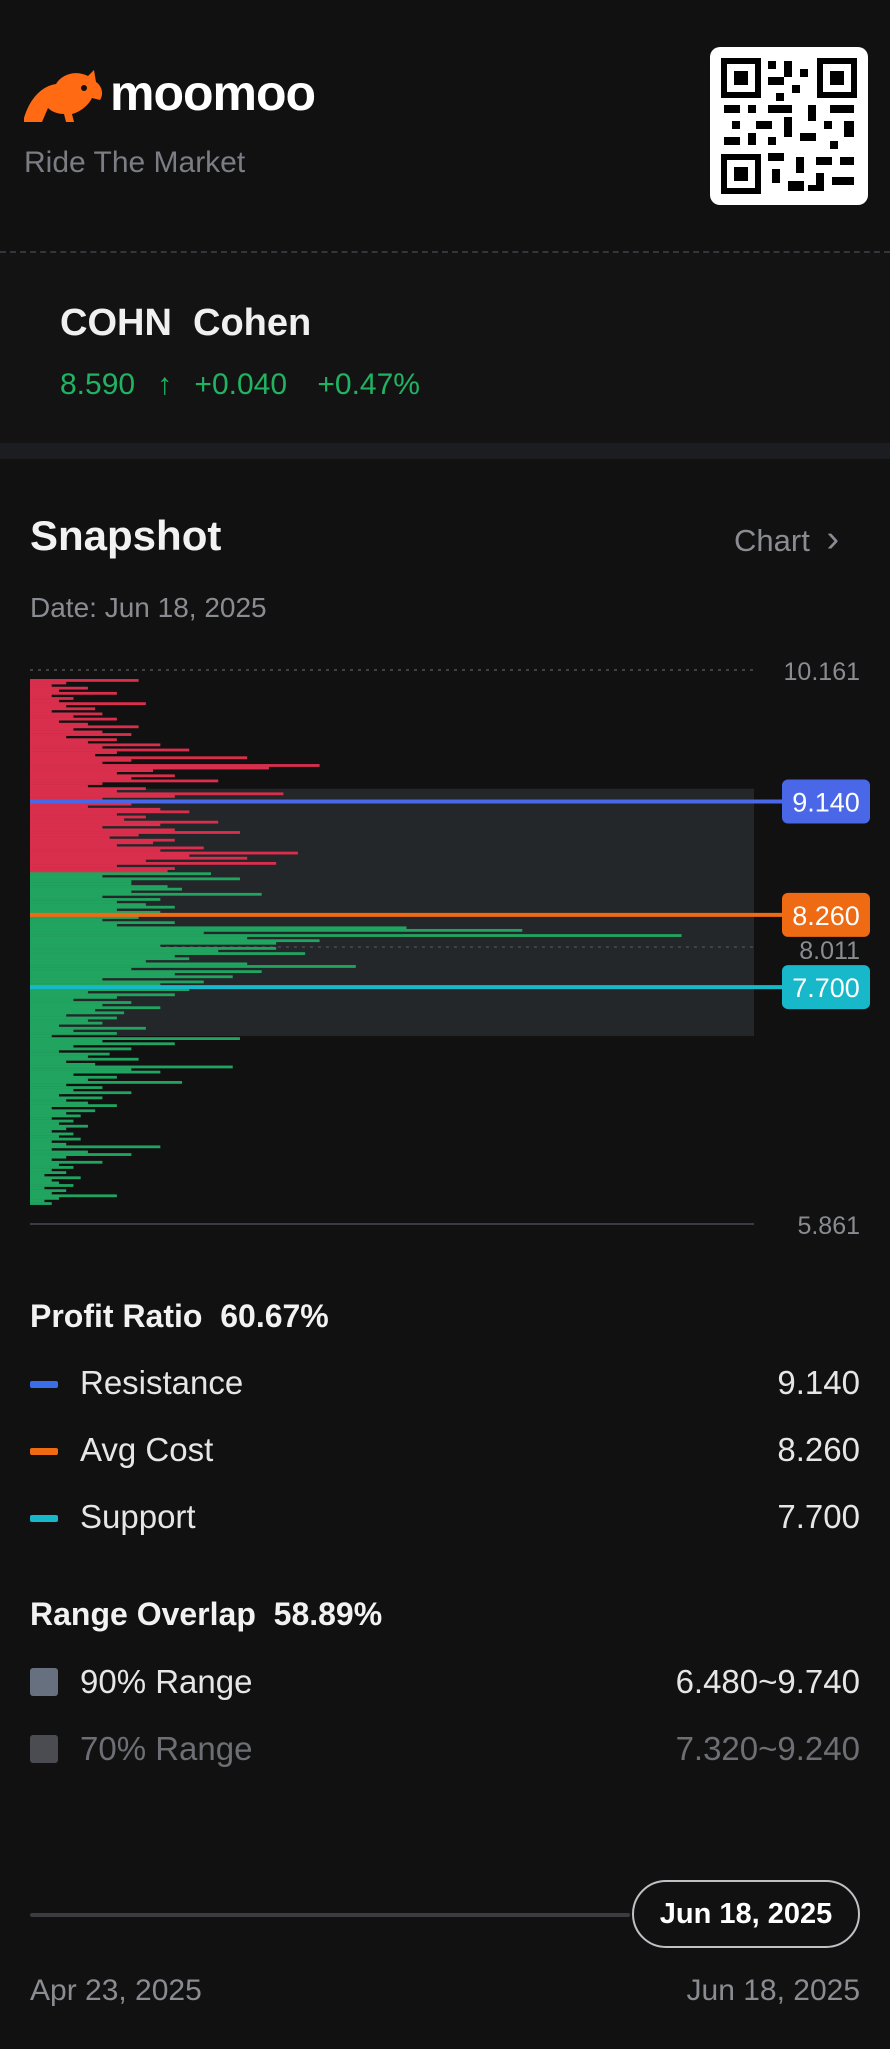  I want to click on profit-ratio-value: 60.67%, so click(274, 1316).